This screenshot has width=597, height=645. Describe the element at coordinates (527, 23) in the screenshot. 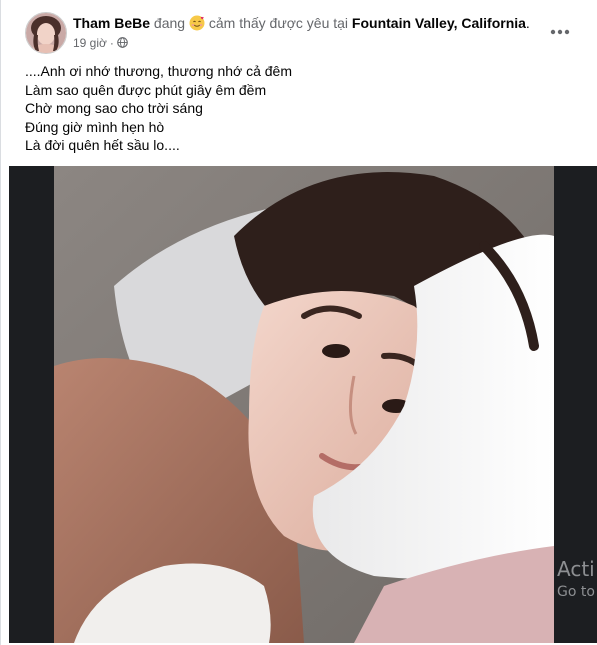

I see `location-suffix: .` at that location.